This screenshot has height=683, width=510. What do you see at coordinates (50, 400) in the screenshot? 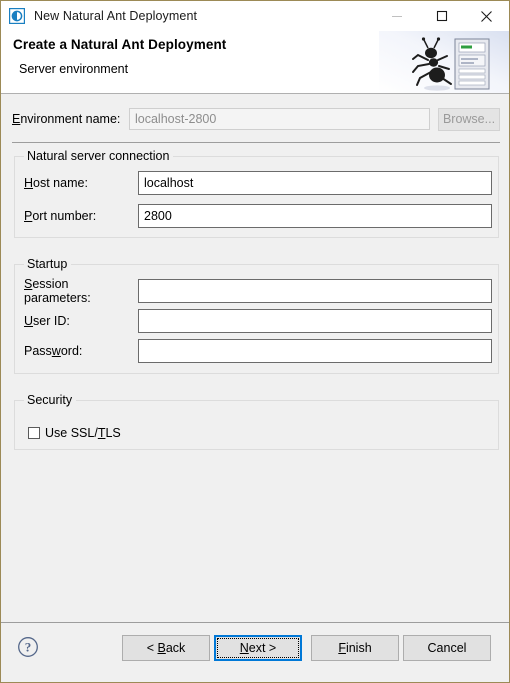
I see `group-title-security: Security` at bounding box center [50, 400].